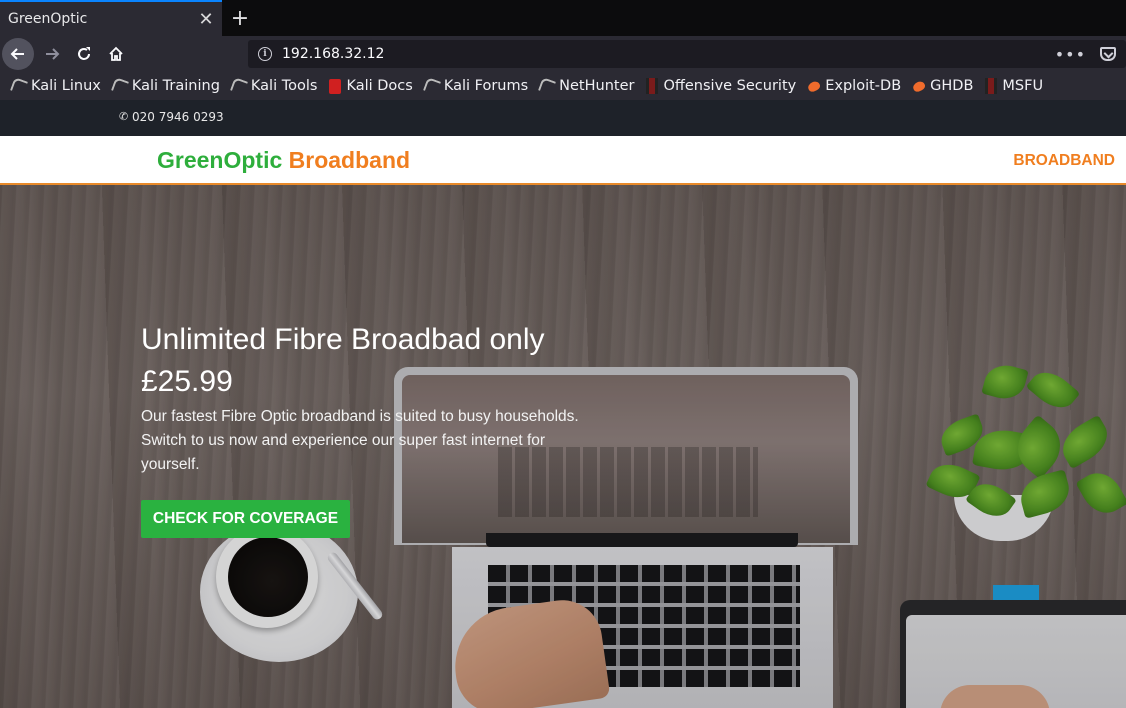 The height and width of the screenshot is (708, 1126). I want to click on bookmark-label: MSFU, so click(1023, 86).